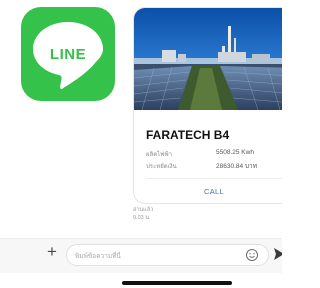  Describe the element at coordinates (52, 251) in the screenshot. I see `plus-button: +` at that location.